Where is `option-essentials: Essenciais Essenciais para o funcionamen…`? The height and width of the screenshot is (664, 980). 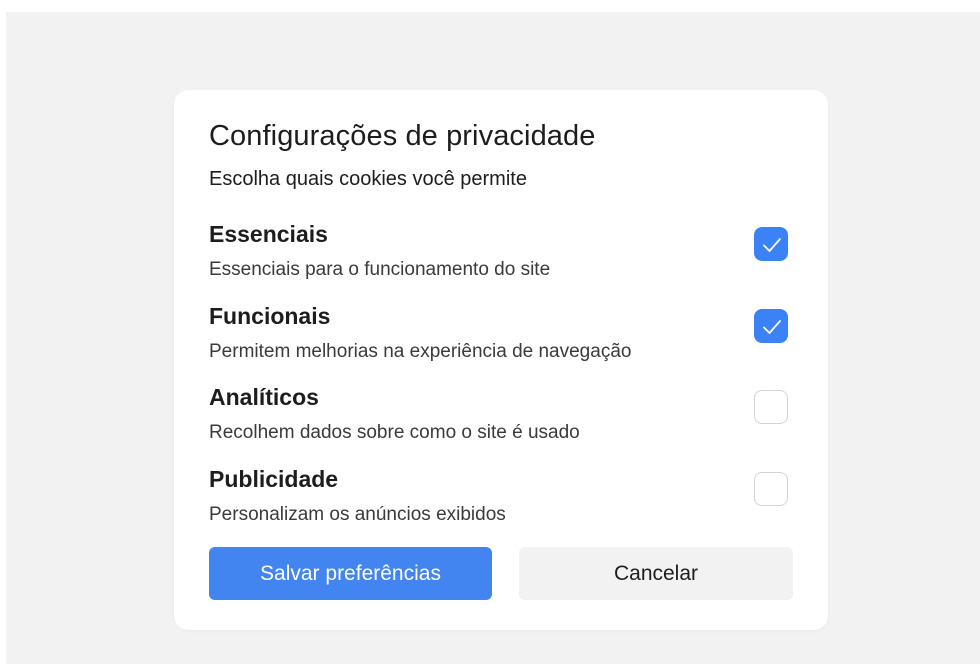 option-essentials: Essenciais Essenciais para o funcionamen… is located at coordinates (501, 256).